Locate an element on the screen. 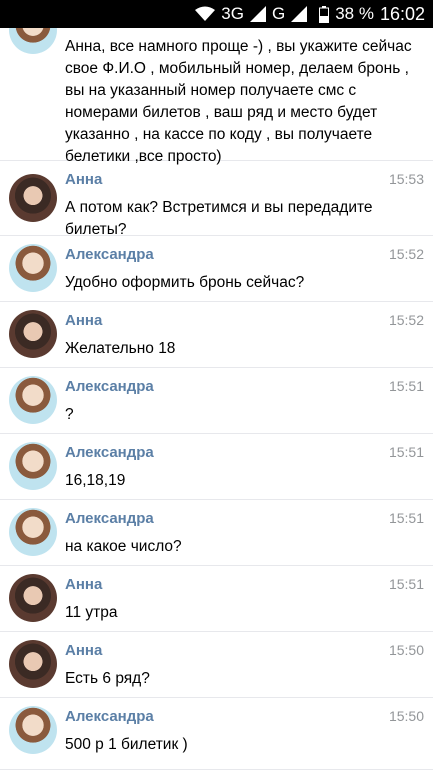  network-type: 3G is located at coordinates (232, 13).